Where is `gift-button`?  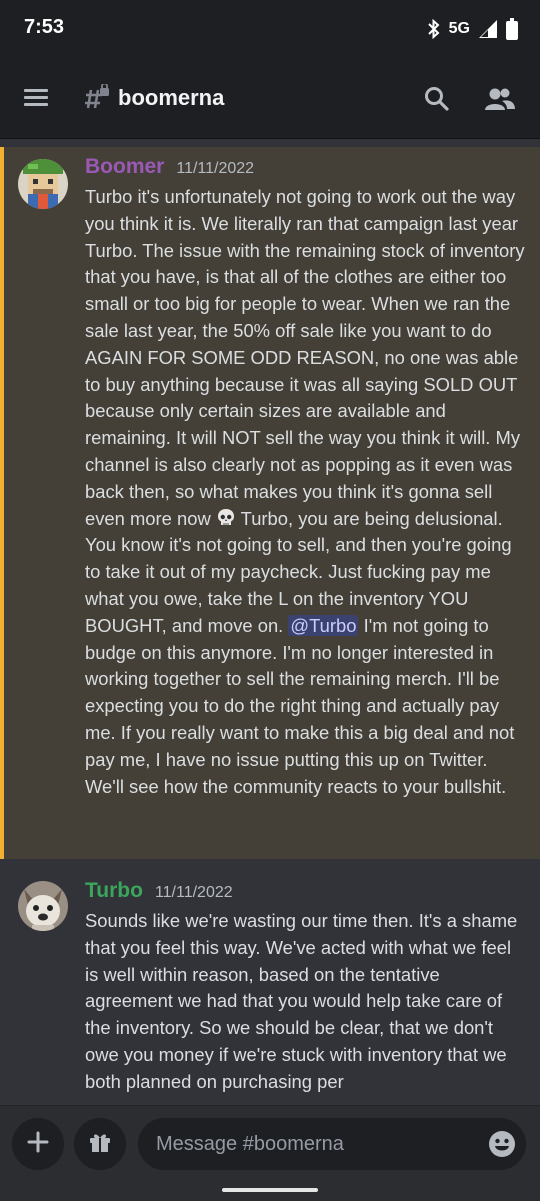 gift-button is located at coordinates (100, 1144).